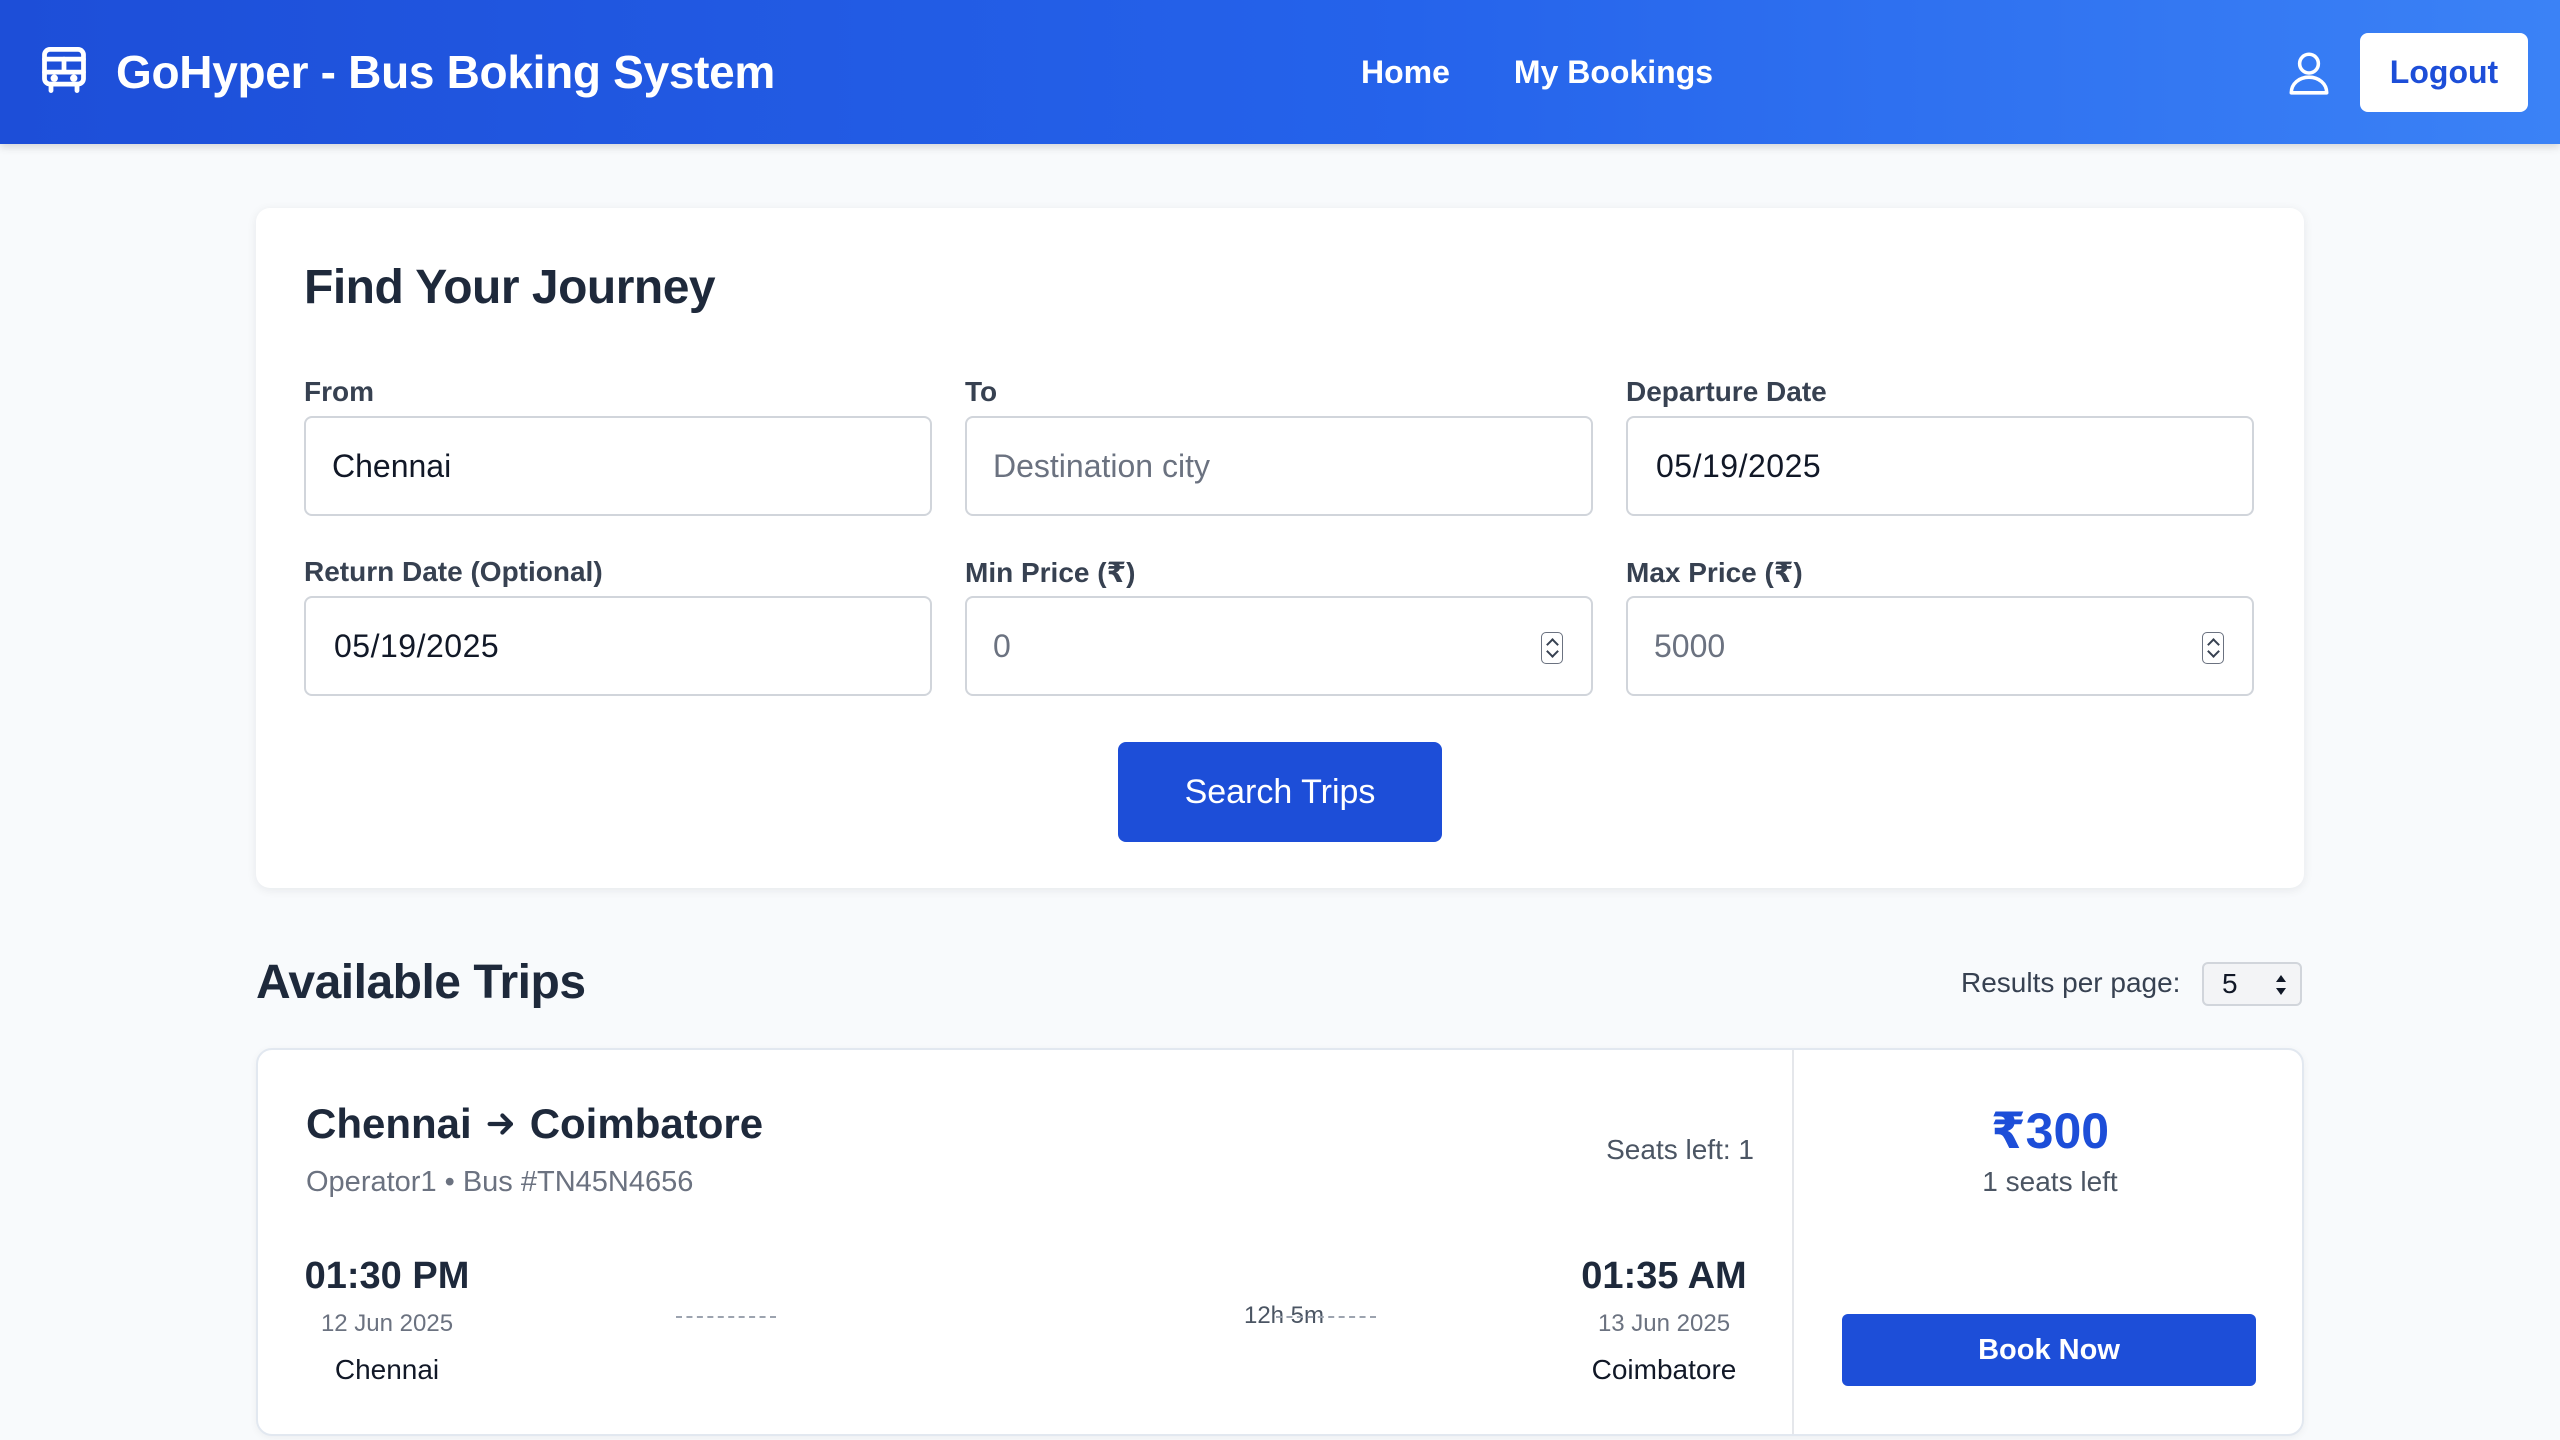 The width and height of the screenshot is (2560, 1440). I want to click on return-date-field, so click(618, 646).